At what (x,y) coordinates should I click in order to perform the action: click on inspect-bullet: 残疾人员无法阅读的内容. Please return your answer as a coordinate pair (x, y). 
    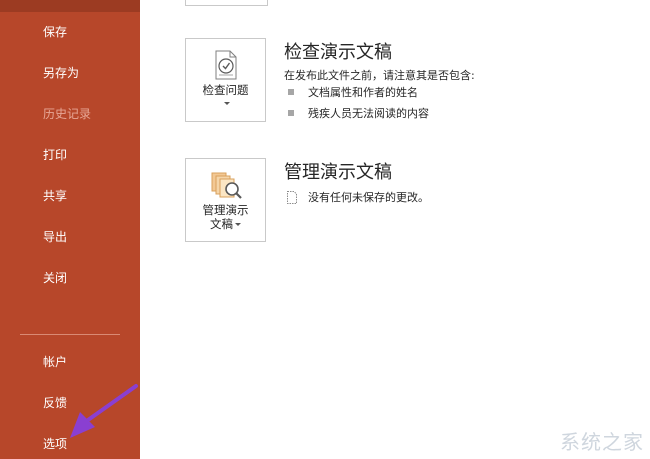
    Looking at the image, I should click on (358, 114).